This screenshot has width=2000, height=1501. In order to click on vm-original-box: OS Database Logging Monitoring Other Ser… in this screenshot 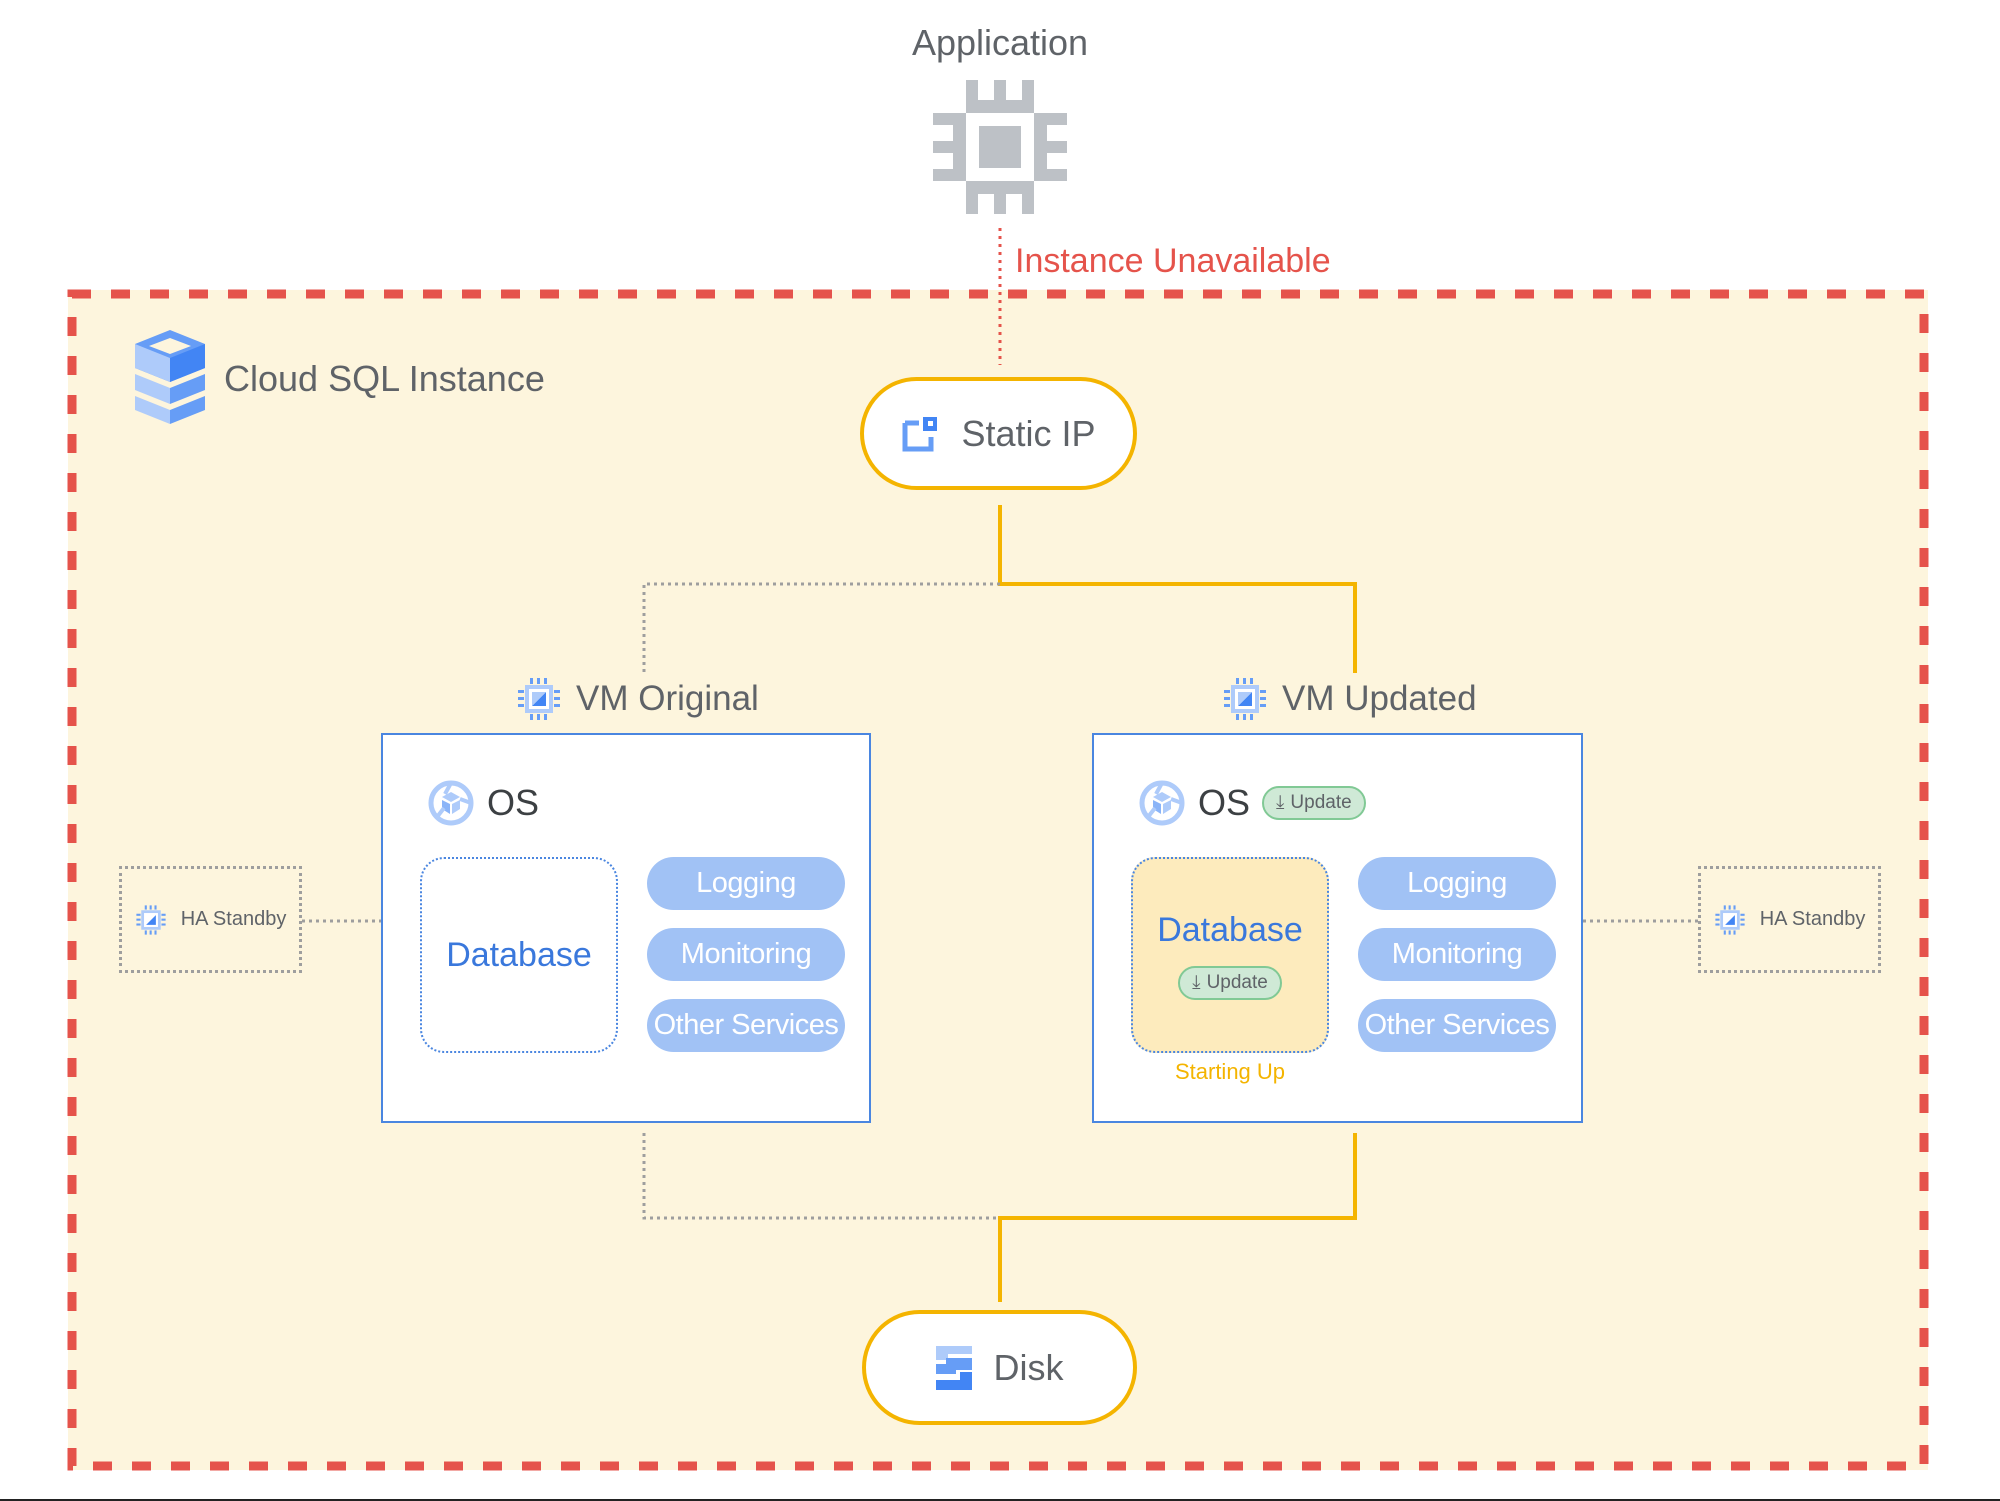, I will do `click(626, 928)`.